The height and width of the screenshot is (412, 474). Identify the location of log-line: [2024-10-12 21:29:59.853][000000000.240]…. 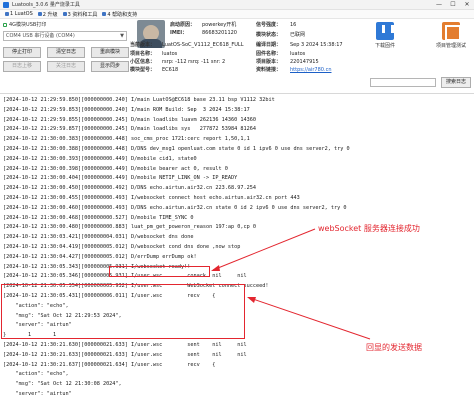
(126, 109).